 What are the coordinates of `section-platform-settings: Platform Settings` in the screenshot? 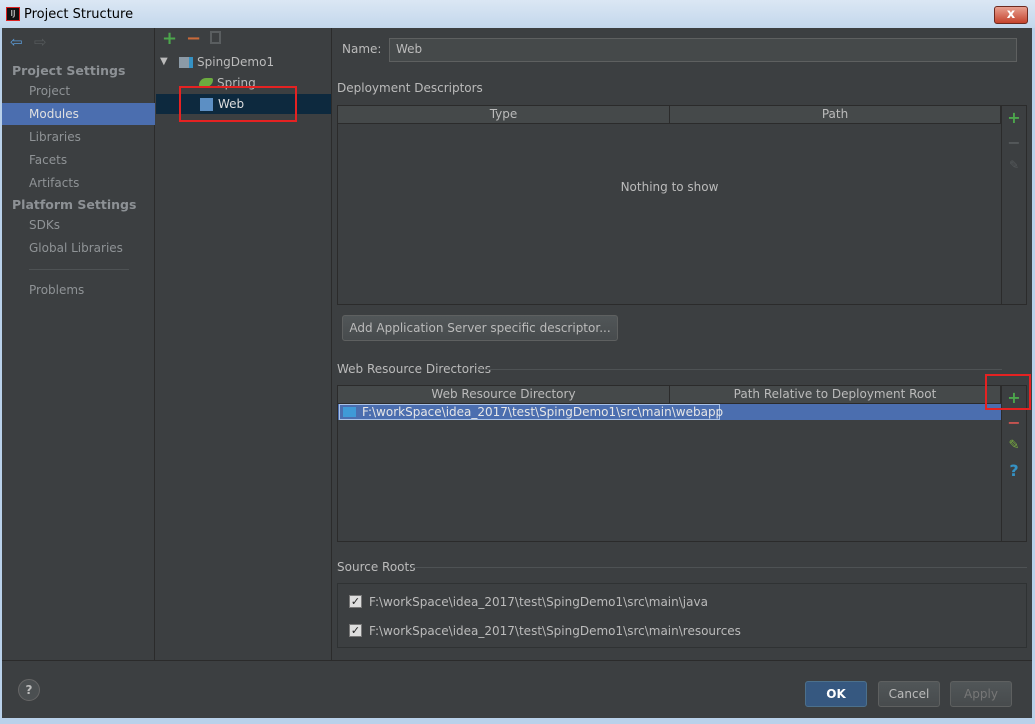 It's located at (74, 204).